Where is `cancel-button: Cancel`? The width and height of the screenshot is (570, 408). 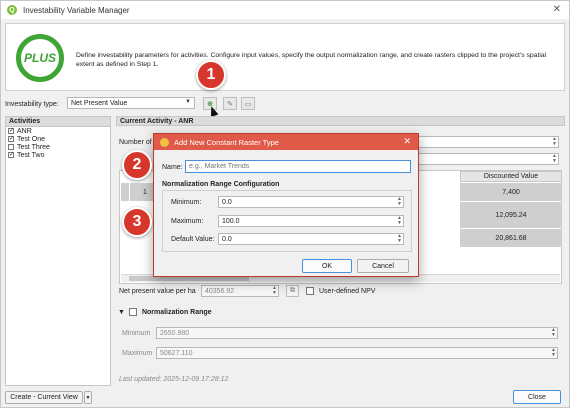
cancel-button: Cancel is located at coordinates (383, 266).